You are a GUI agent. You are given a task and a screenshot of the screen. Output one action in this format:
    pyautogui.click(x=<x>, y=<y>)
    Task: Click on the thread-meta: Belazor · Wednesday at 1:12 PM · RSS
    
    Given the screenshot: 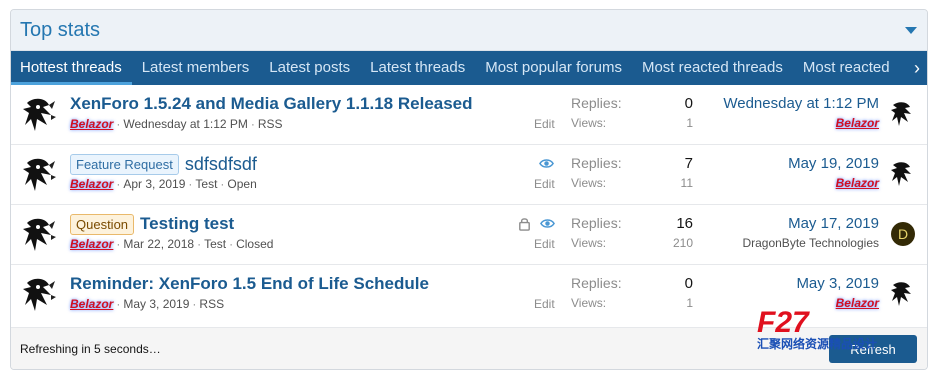 What is the action you would take?
    pyautogui.click(x=305, y=124)
    